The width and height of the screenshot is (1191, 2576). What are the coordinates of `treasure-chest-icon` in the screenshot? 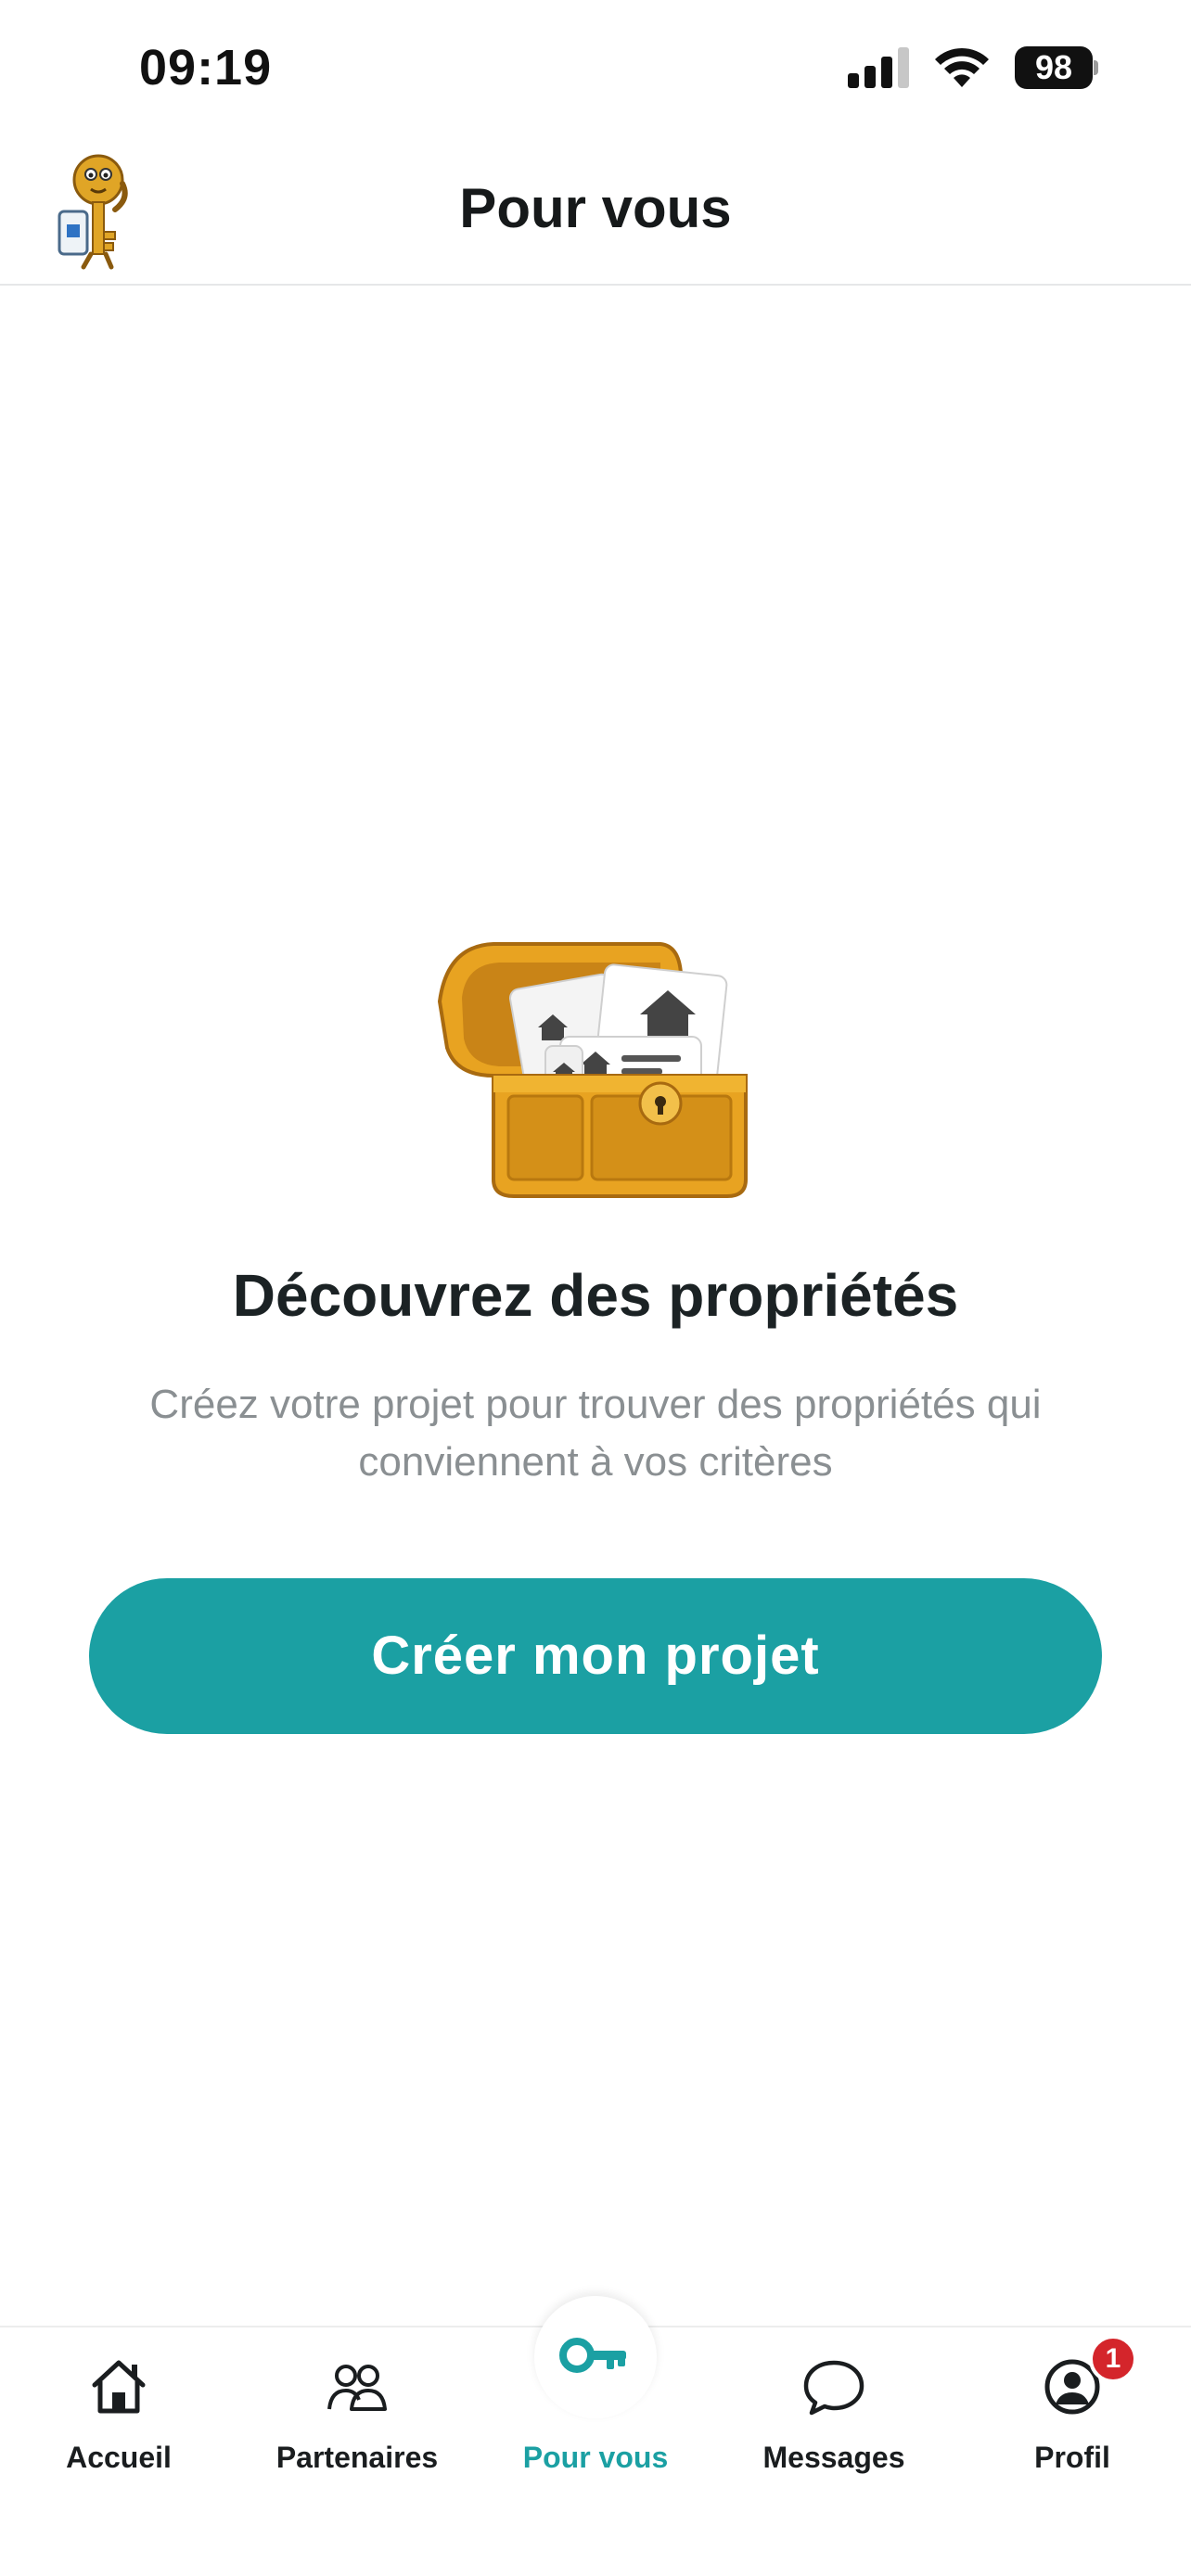 It's located at (592, 1070).